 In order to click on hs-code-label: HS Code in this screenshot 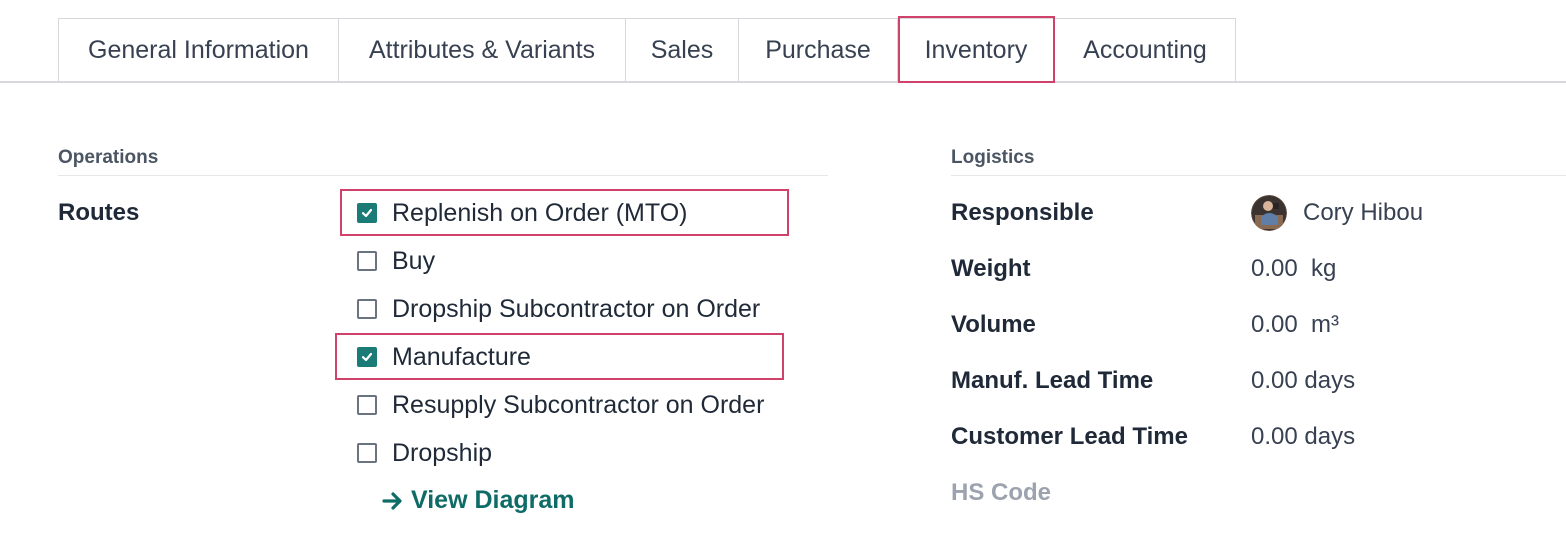, I will do `click(1001, 492)`.